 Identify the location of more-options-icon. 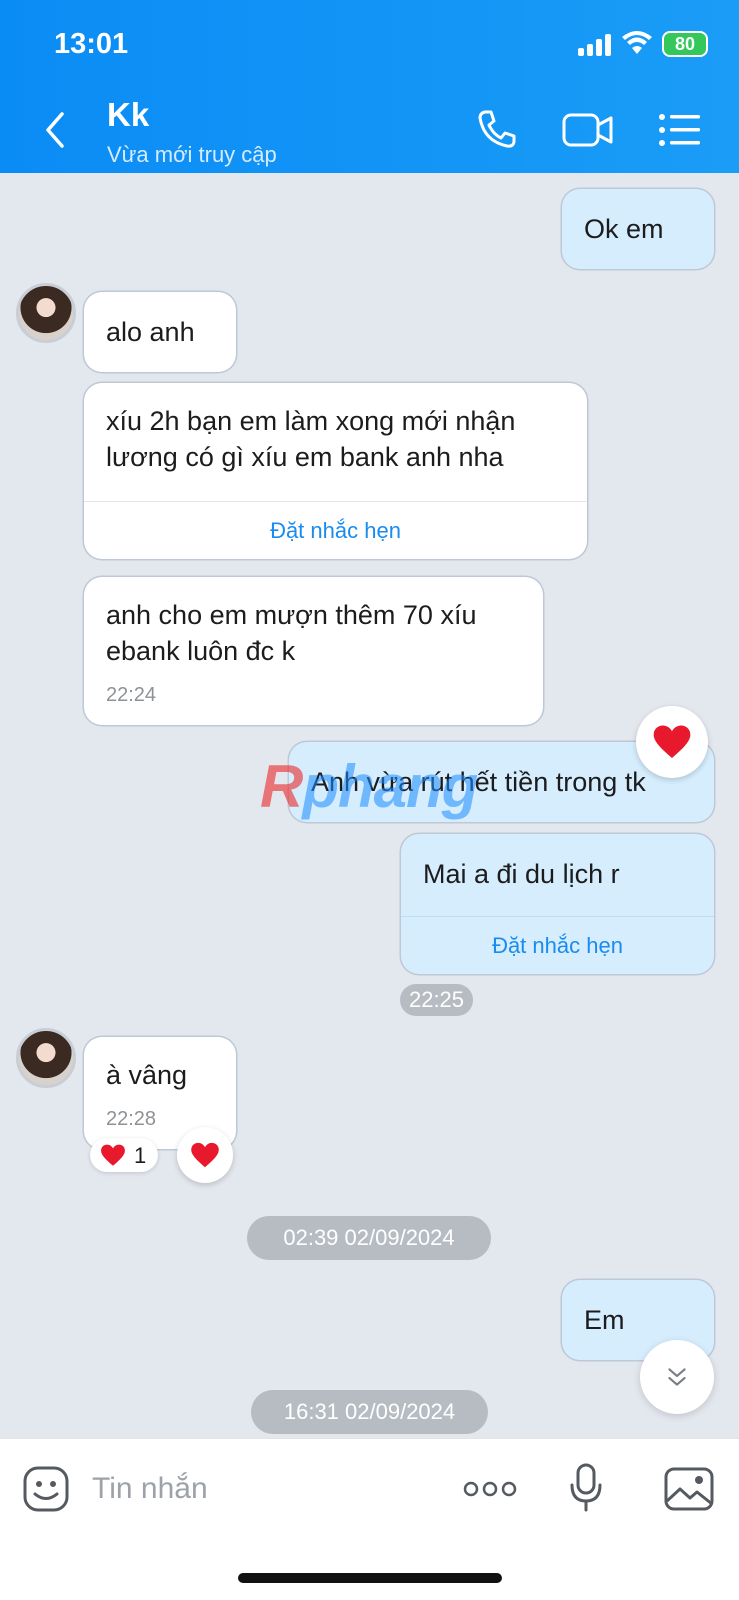
(490, 1489).